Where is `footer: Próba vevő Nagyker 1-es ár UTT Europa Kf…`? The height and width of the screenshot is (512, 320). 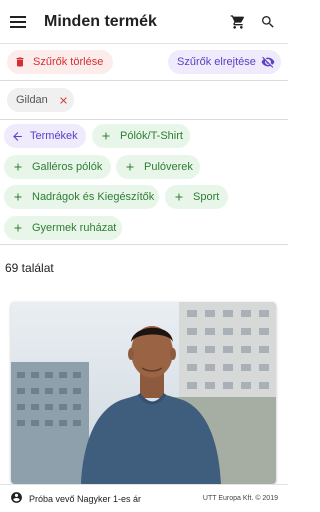 footer: Próba vevő Nagyker 1-es ár UTT Europa Kf… is located at coordinates (144, 498).